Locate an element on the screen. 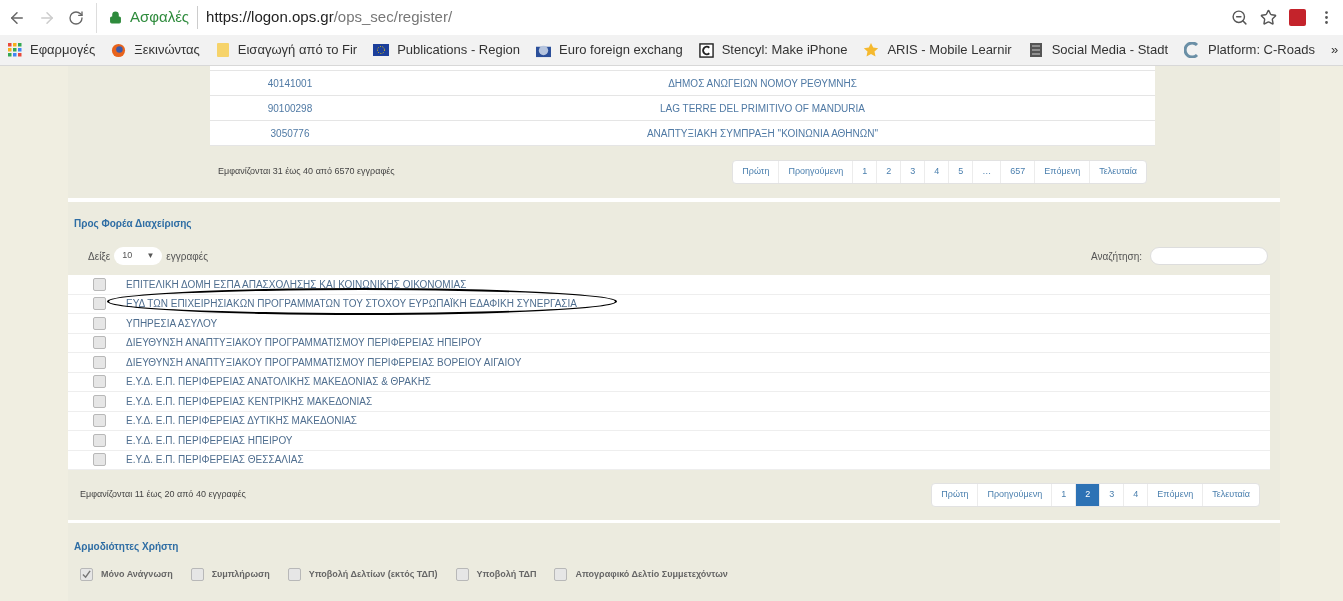 This screenshot has height=601, width=1343. authority-name: Ε.Υ.Δ. Ε.Π. ΠΕΡΙΦΕΡΕΙΑΣ ΔΥΤΙΚΗΣ ΜΑΚΕΔΟΝΙΑΣ is located at coordinates (242, 421).